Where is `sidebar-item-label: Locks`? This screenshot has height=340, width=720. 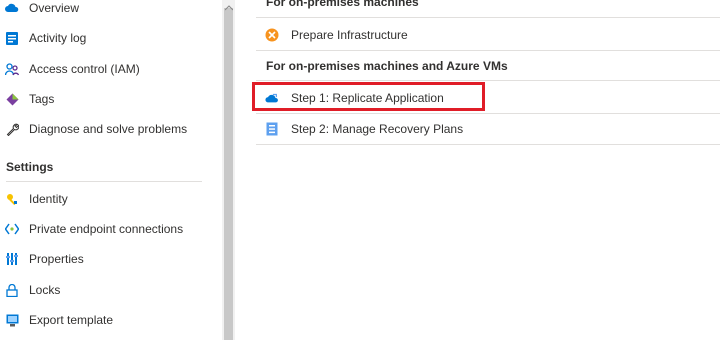
sidebar-item-label: Locks is located at coordinates (45, 290).